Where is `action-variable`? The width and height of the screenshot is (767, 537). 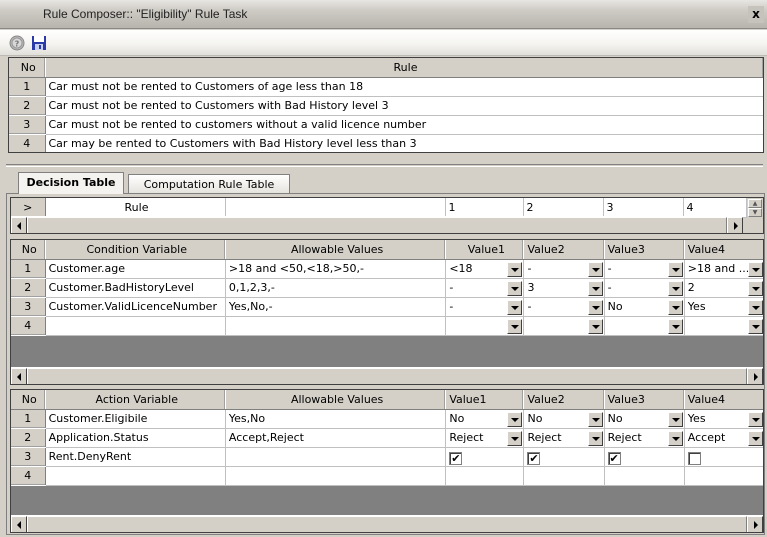 action-variable is located at coordinates (135, 476).